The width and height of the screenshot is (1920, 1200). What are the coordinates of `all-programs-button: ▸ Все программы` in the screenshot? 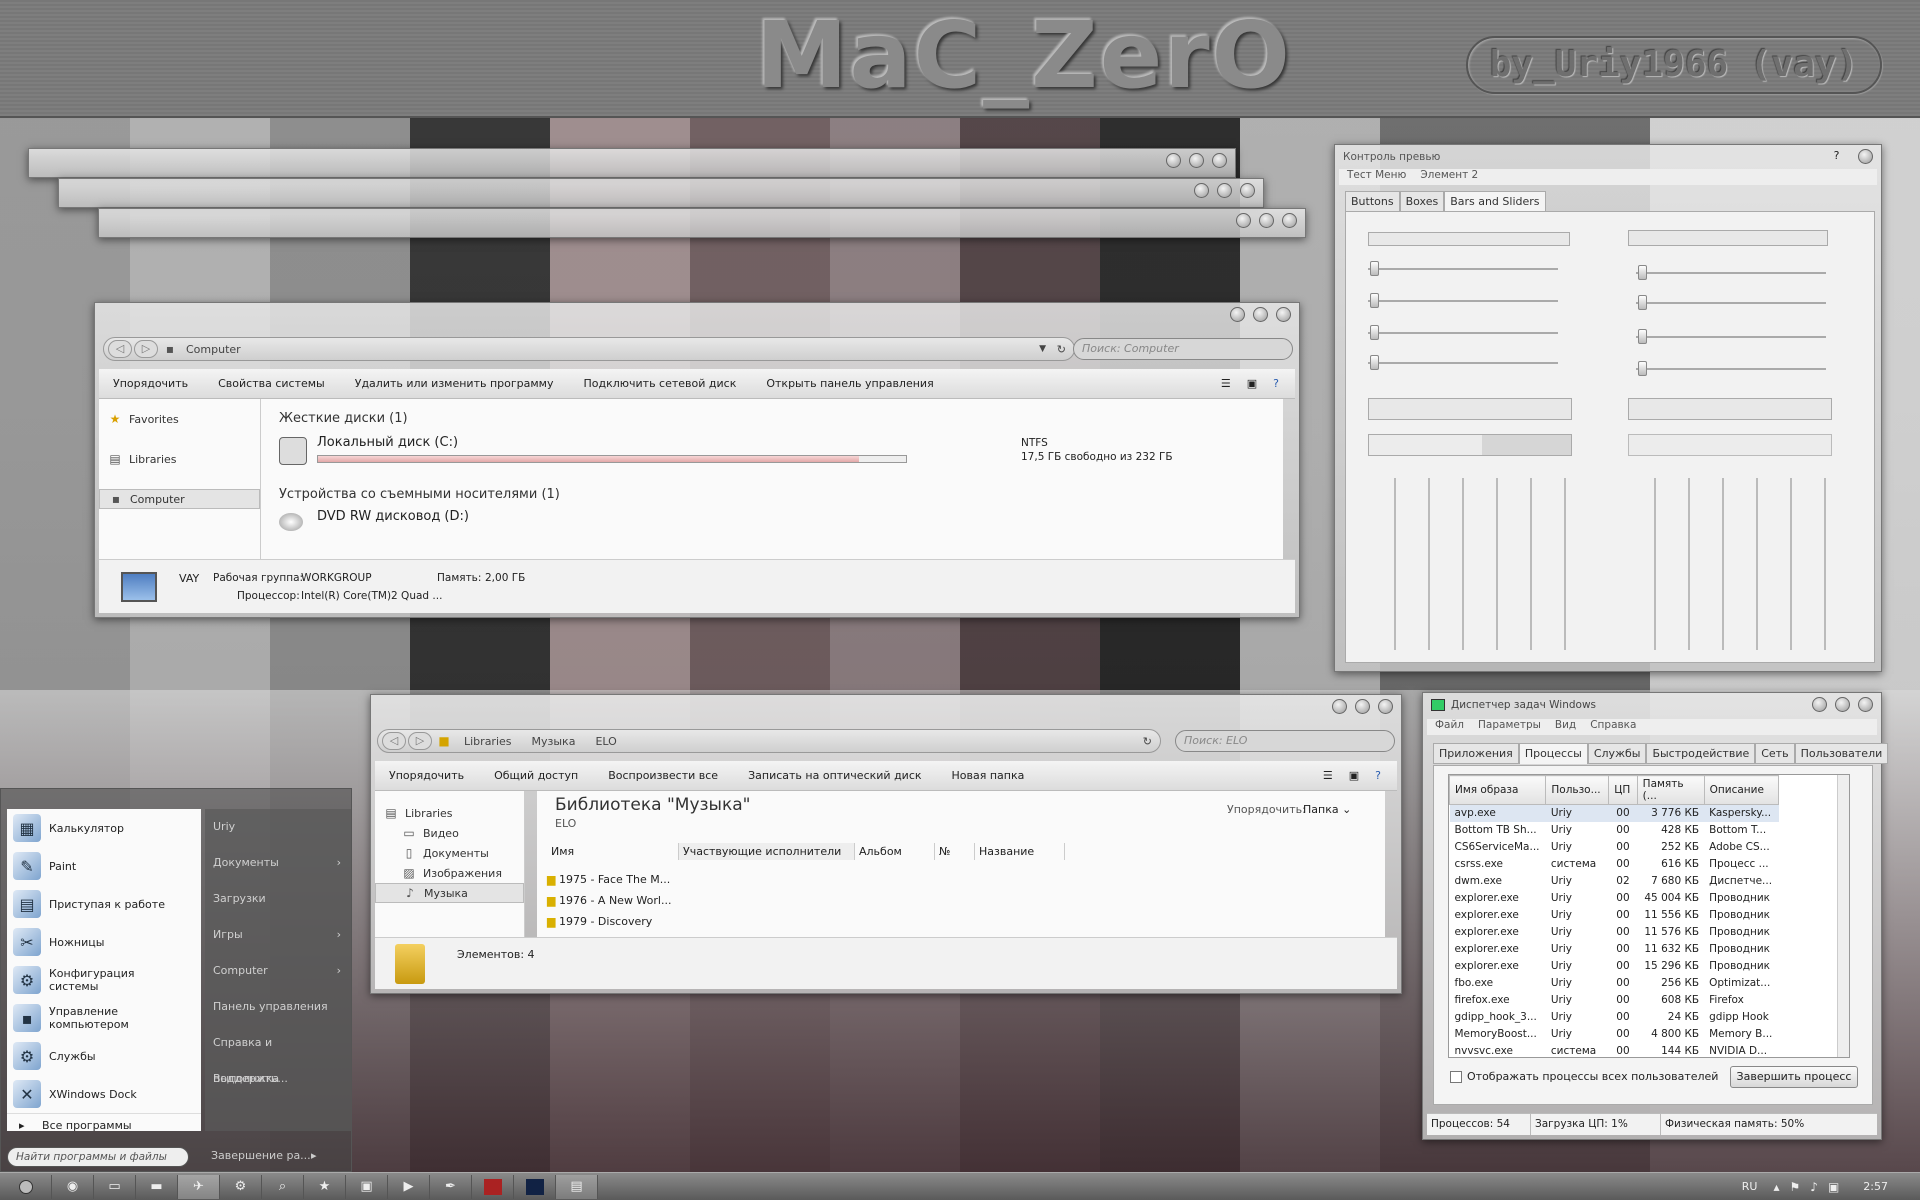 It's located at (104, 1125).